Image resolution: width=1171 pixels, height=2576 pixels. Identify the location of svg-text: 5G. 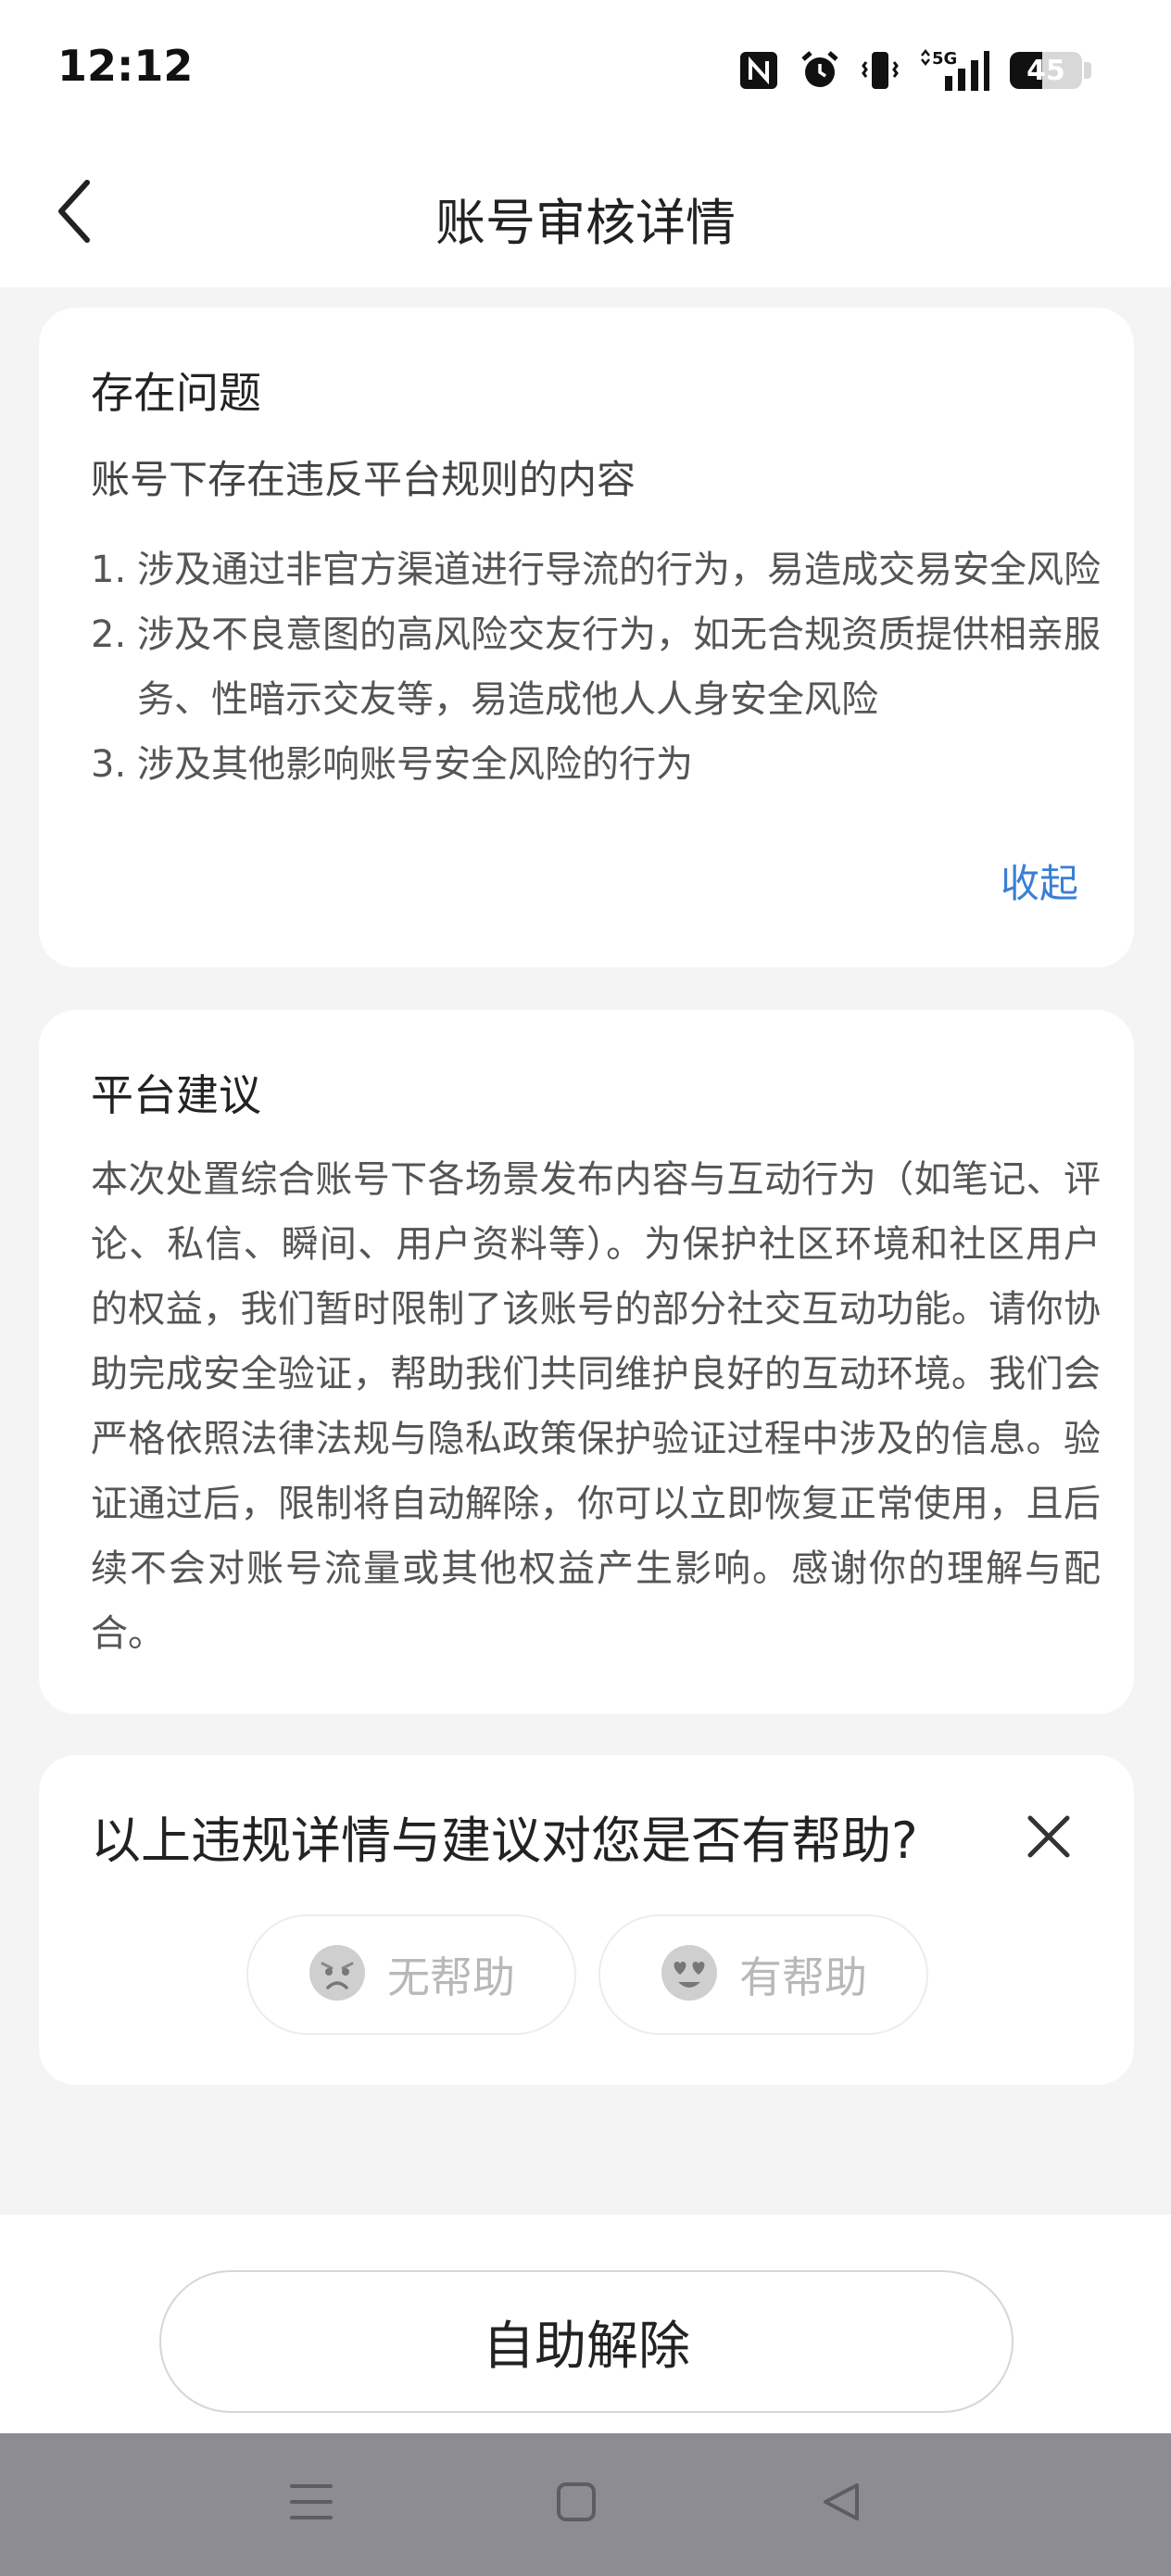
(945, 59).